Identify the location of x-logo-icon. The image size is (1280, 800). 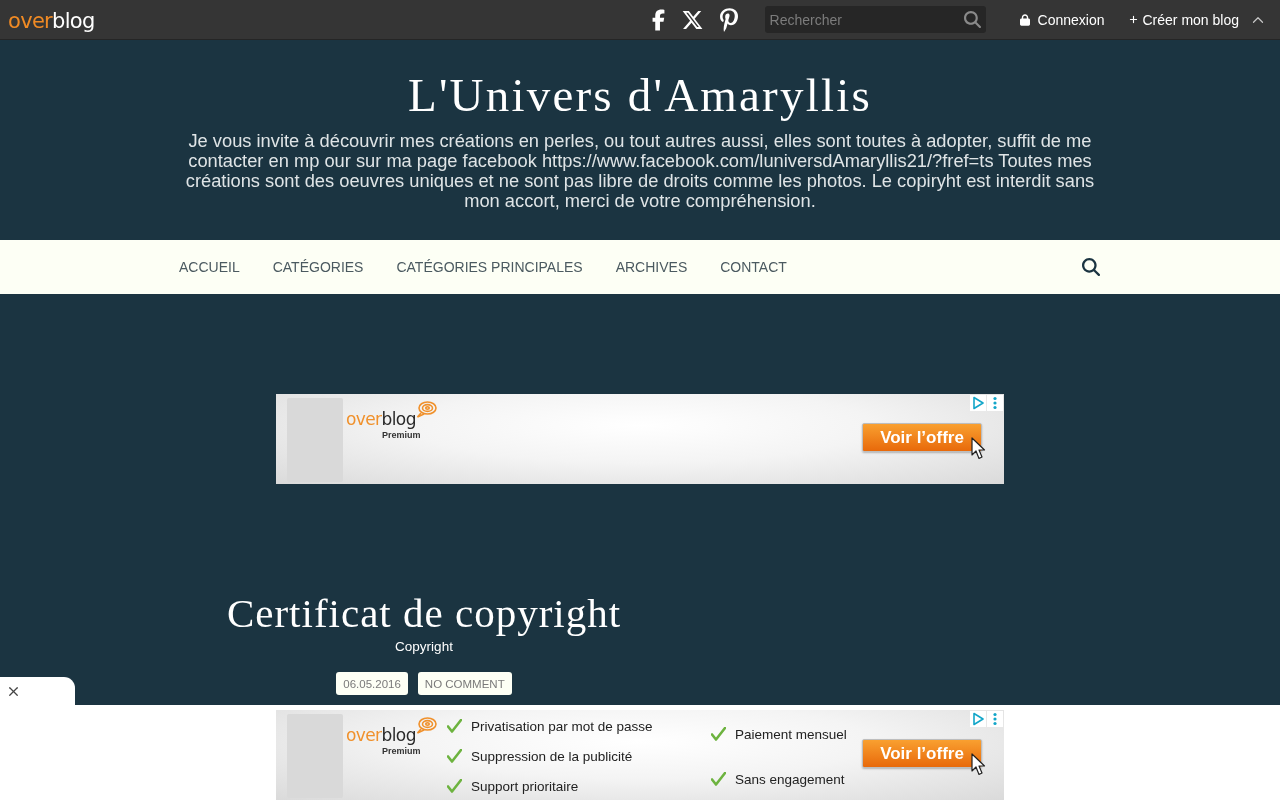
(692, 19).